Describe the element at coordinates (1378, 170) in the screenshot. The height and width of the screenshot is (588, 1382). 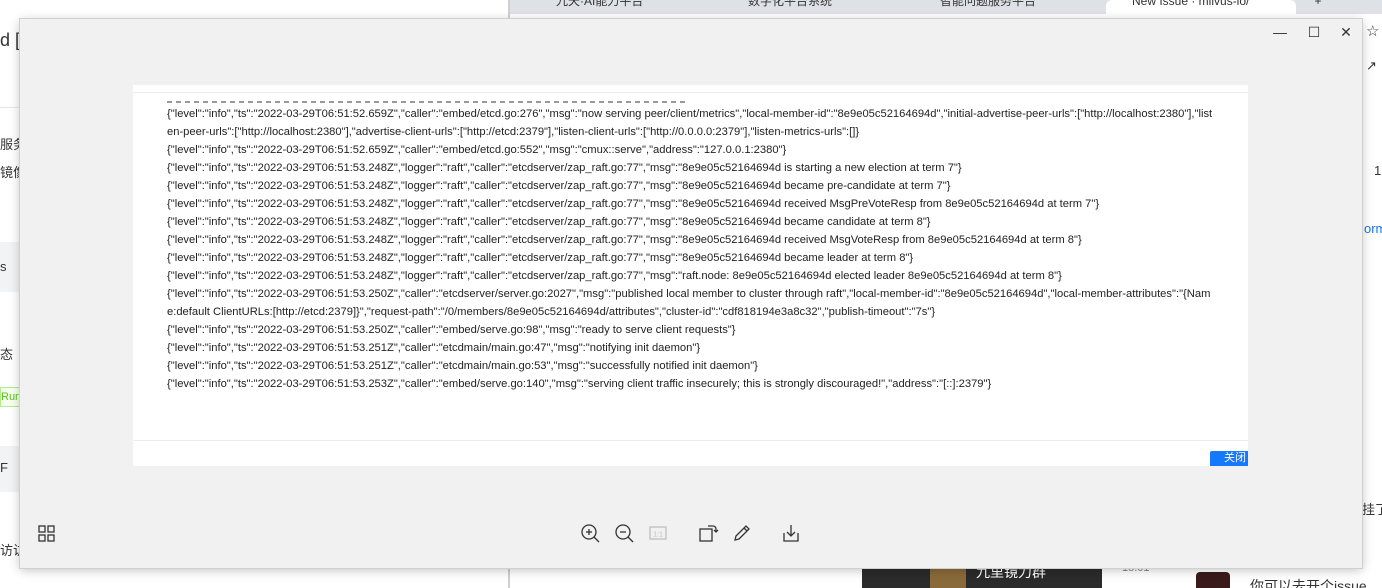
I see `right-fragment-1: 1` at that location.